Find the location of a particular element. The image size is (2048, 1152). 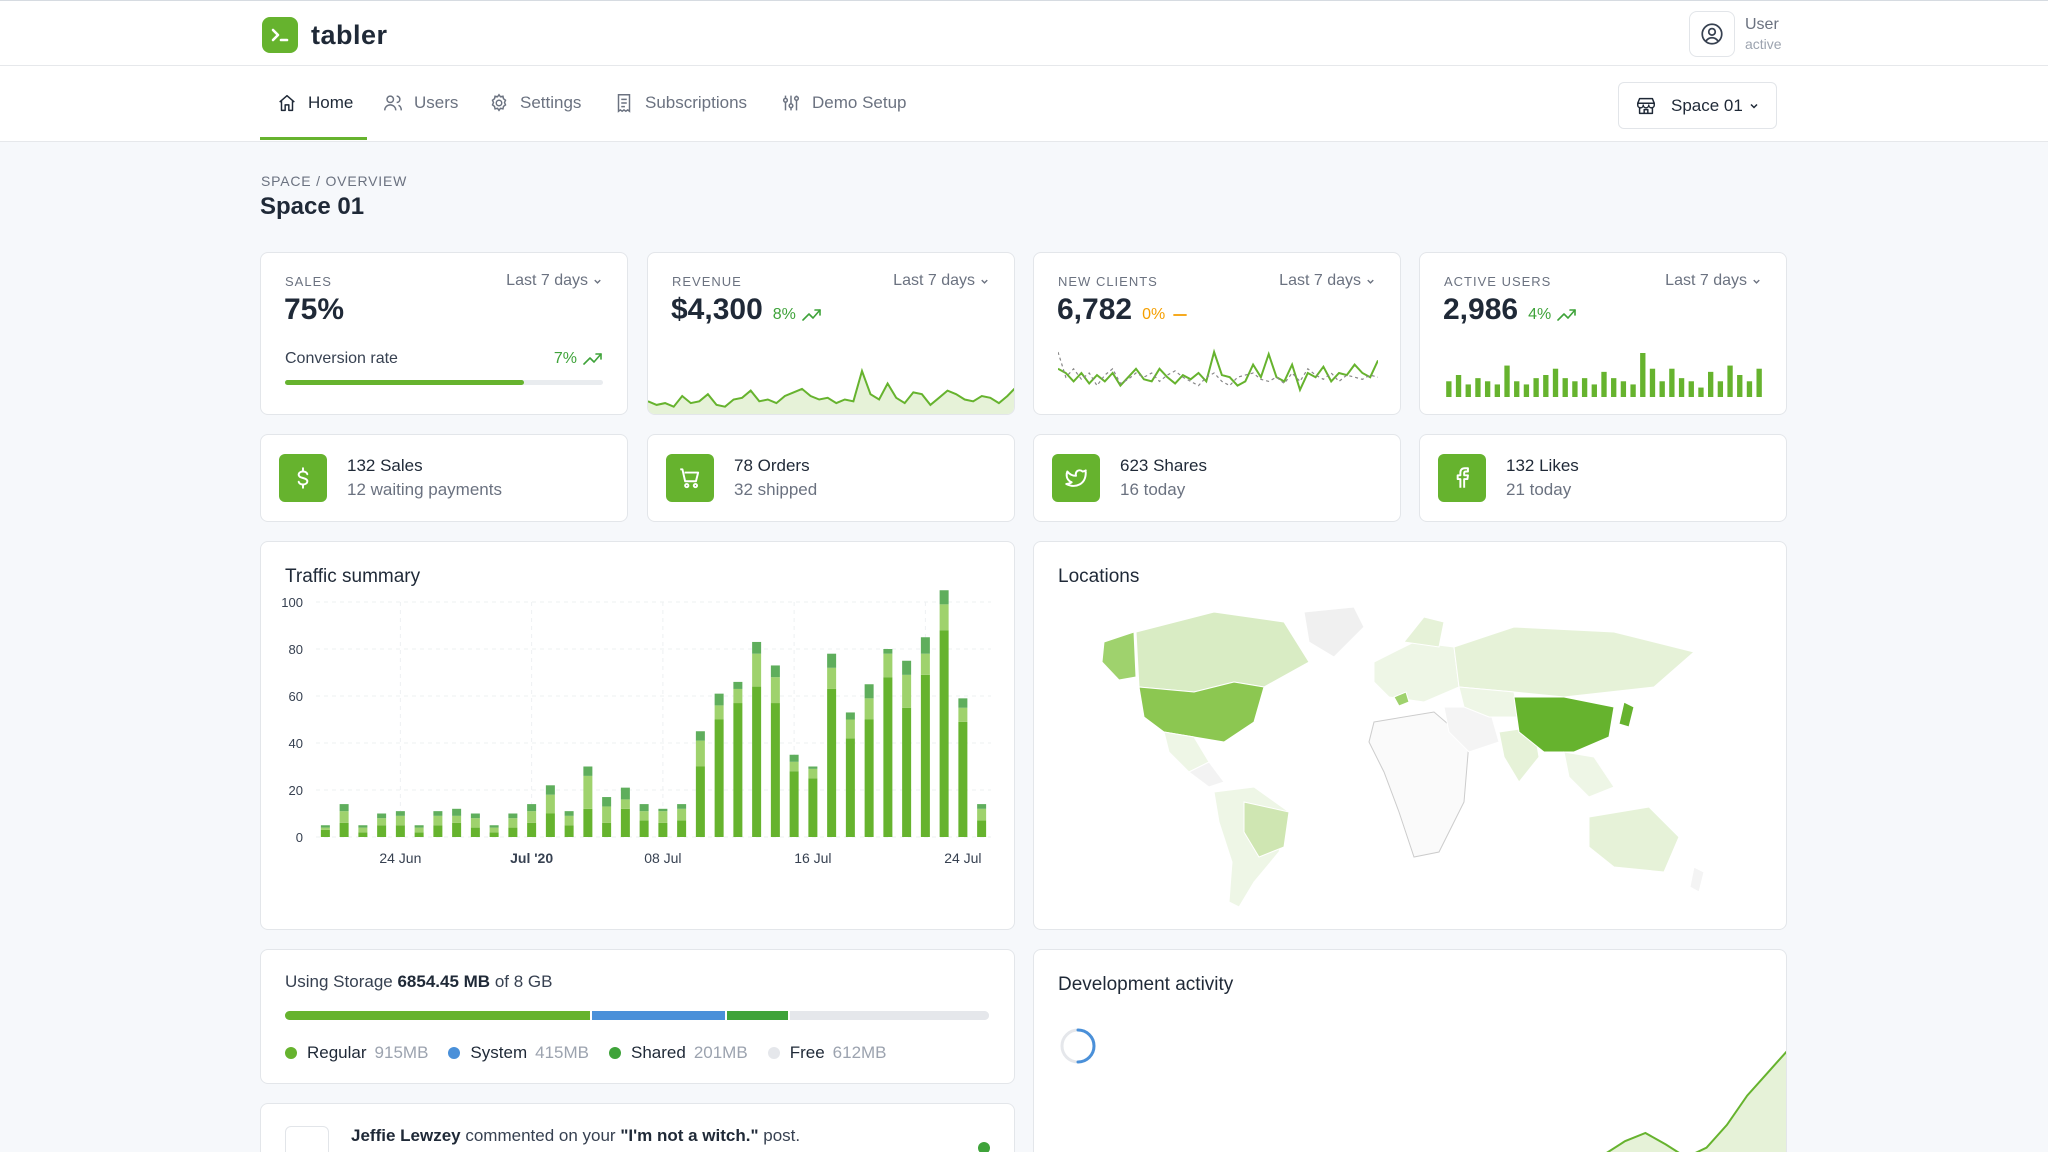

storage-segment-free is located at coordinates (889, 1015).